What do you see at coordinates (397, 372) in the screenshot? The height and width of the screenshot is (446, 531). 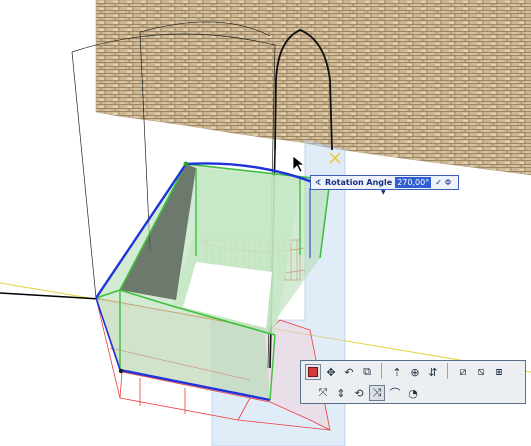 I see `elevate-icon: ⇡` at bounding box center [397, 372].